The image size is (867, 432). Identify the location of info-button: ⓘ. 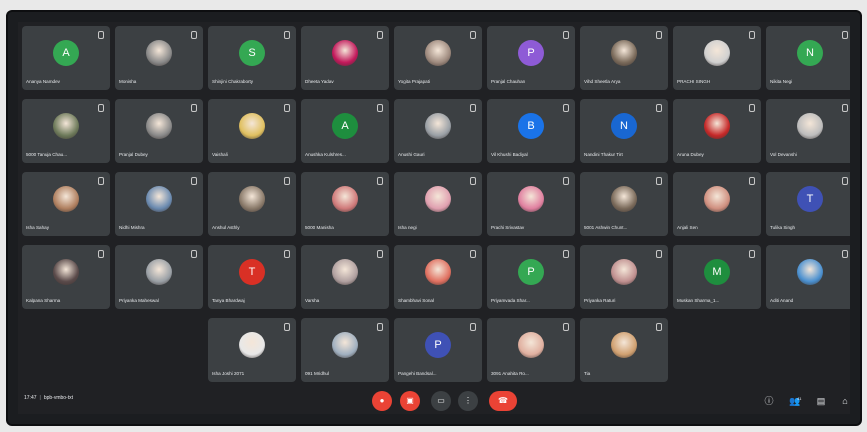
(769, 401).